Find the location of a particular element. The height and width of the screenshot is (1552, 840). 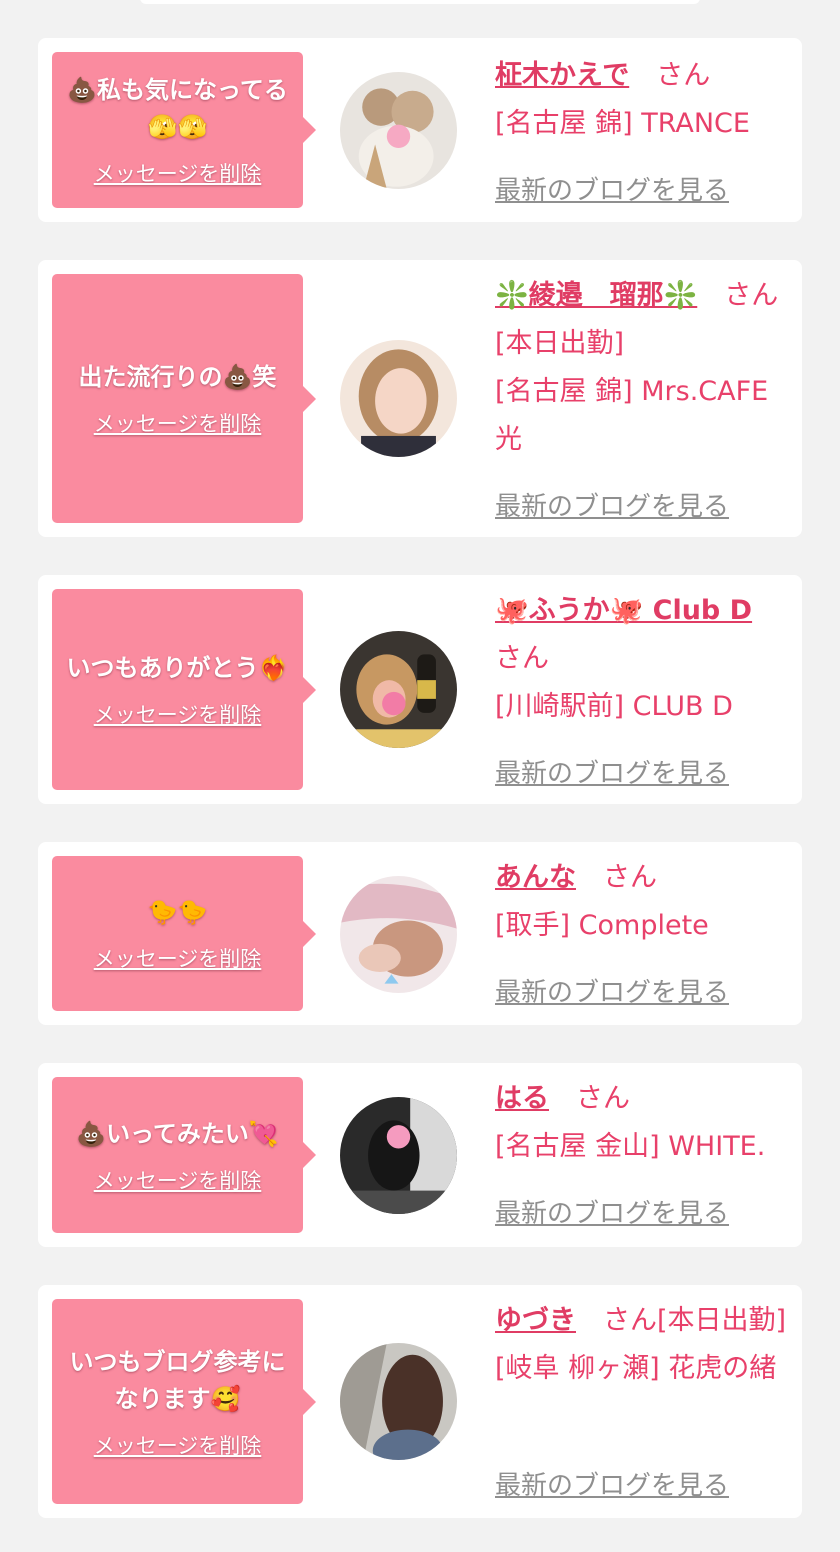

message-bubble: 🐤🐤 メッセージを削除 is located at coordinates (184, 933).